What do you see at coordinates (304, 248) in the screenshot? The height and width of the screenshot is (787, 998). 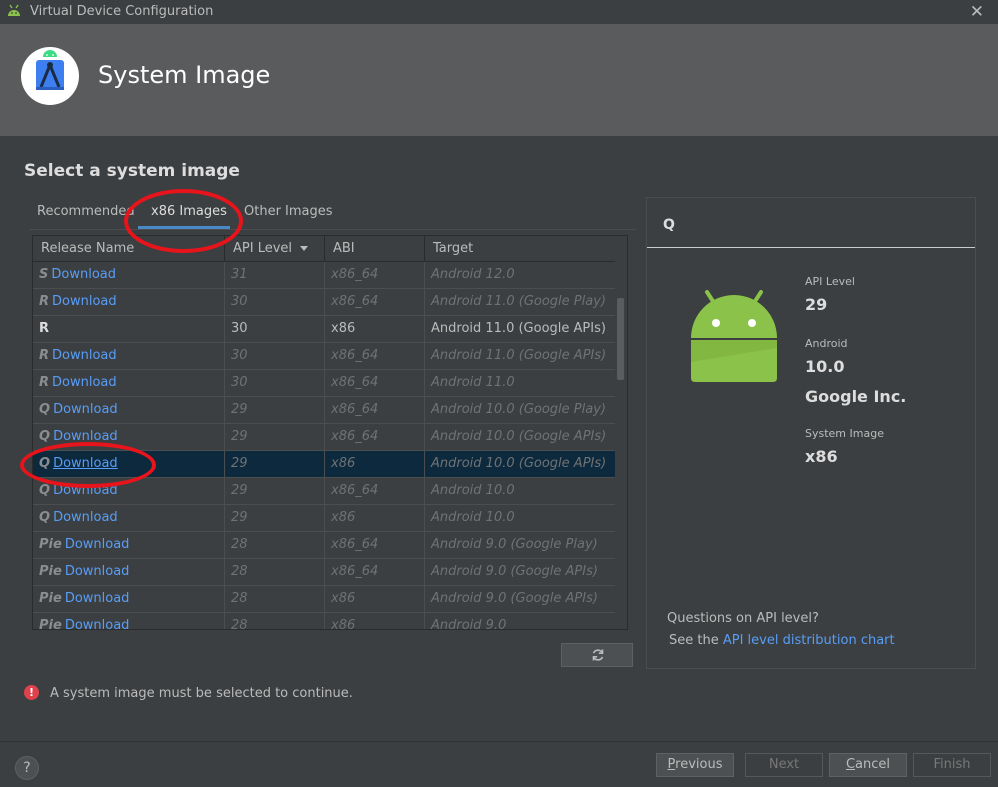 I see `sort-descending-icon` at bounding box center [304, 248].